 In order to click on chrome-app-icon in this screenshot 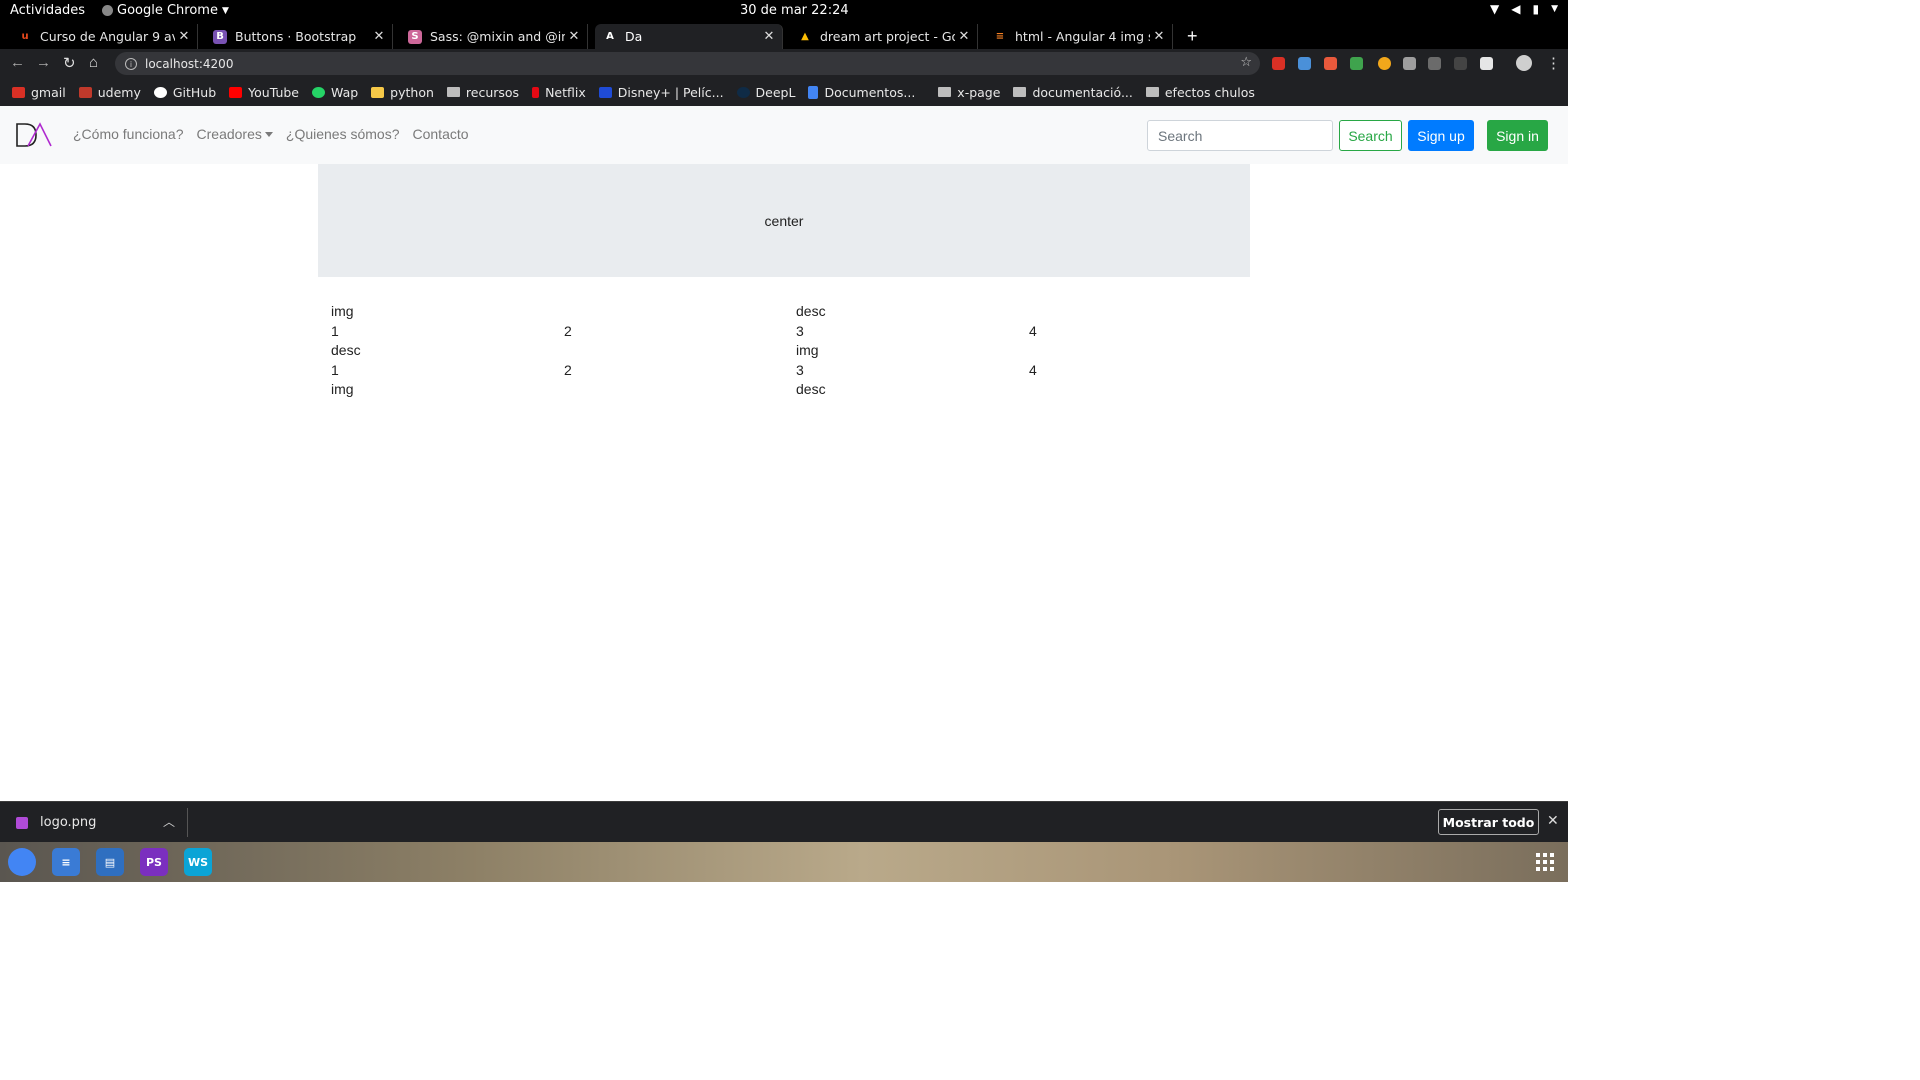, I will do `click(22, 862)`.